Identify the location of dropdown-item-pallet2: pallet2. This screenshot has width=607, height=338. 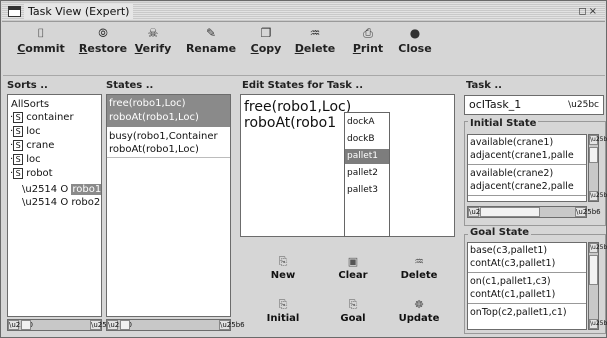
(367, 173).